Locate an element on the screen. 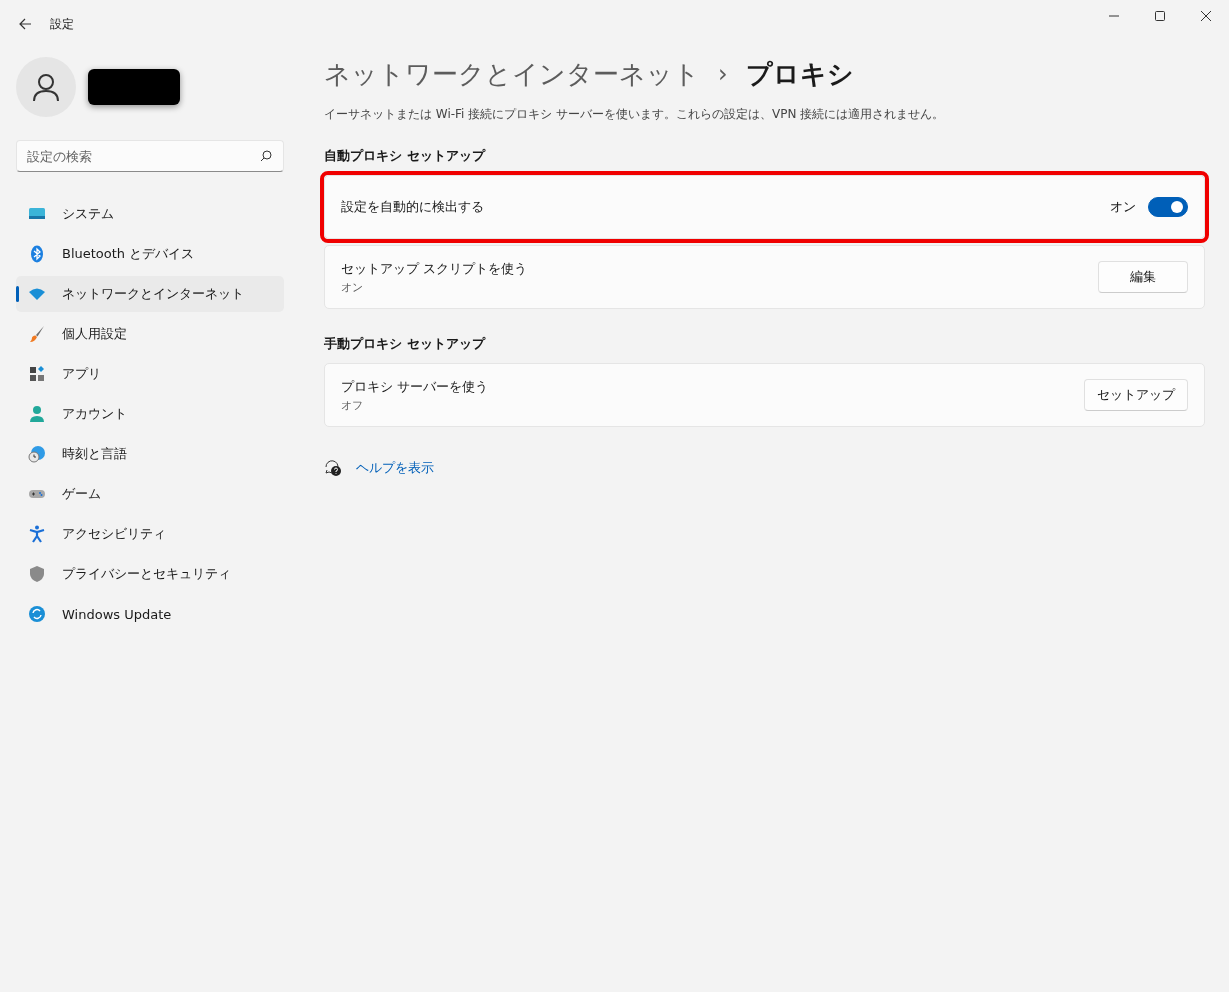  sidebar-item: アプリ is located at coordinates (150, 374).